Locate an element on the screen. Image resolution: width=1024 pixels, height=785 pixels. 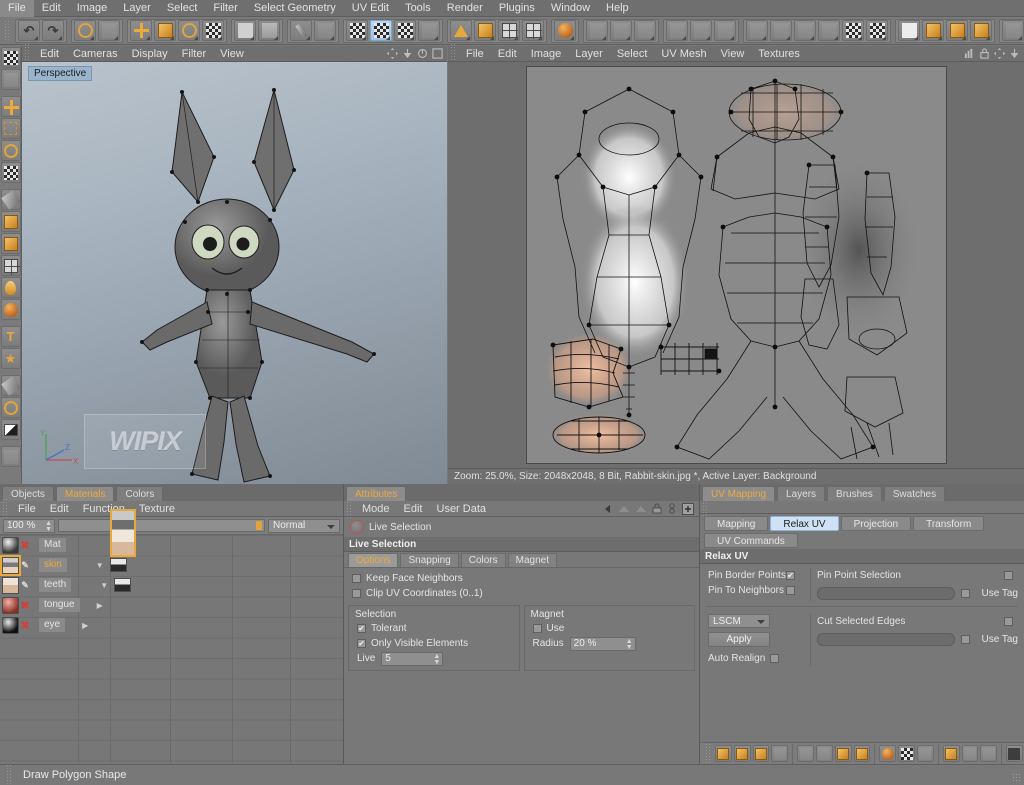
uv-align-icon is located at coordinates (742, 753).